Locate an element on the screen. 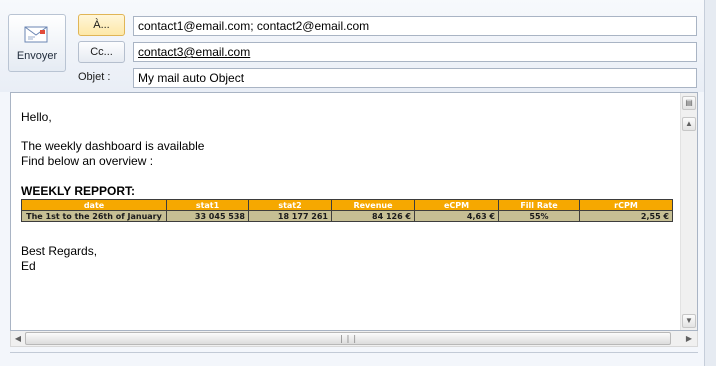  cc-recipient: contact3@email.com is located at coordinates (194, 52).